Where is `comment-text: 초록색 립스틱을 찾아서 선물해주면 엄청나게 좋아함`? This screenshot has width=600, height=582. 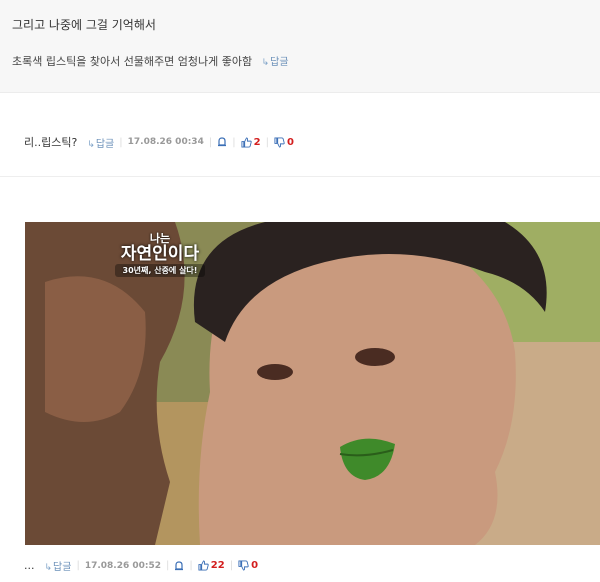 comment-text: 초록색 립스틱을 찾아서 선물해주면 엄청나게 좋아함 is located at coordinates (132, 61).